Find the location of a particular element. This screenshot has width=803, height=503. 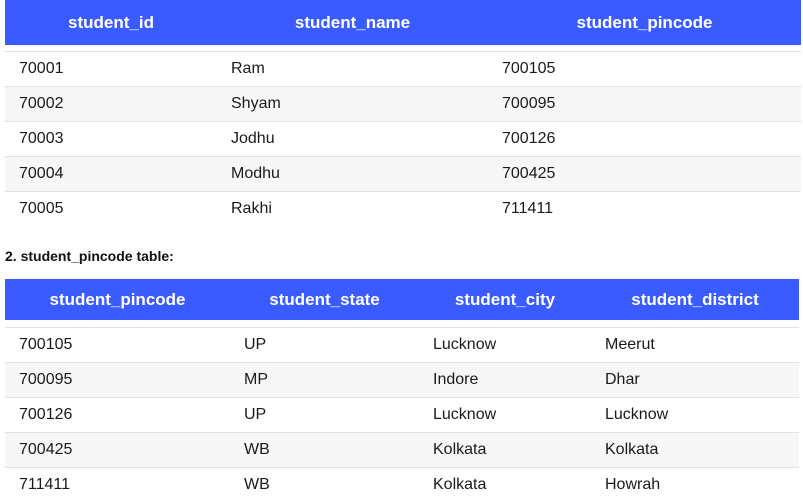

table-row: 70005 Rakhi 711411 is located at coordinates (403, 208).